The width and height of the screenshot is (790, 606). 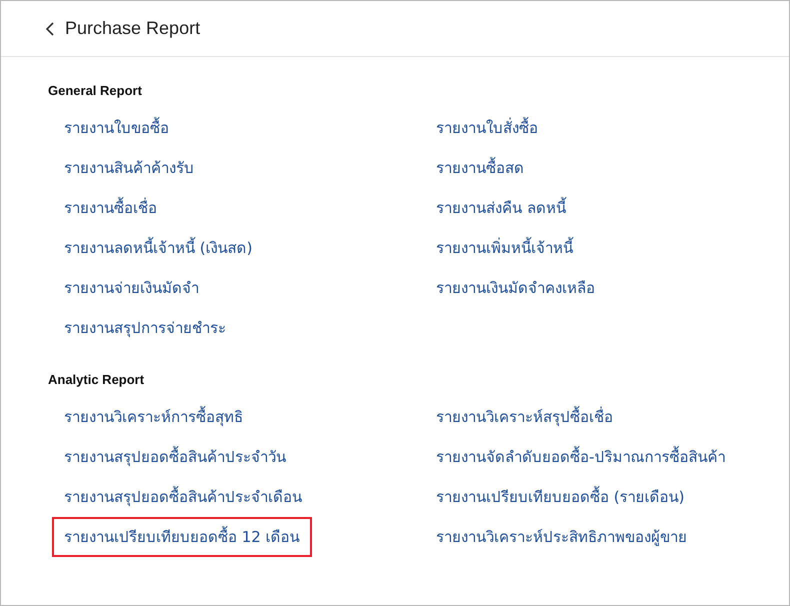 What do you see at coordinates (95, 90) in the screenshot?
I see `section-title: General Report` at bounding box center [95, 90].